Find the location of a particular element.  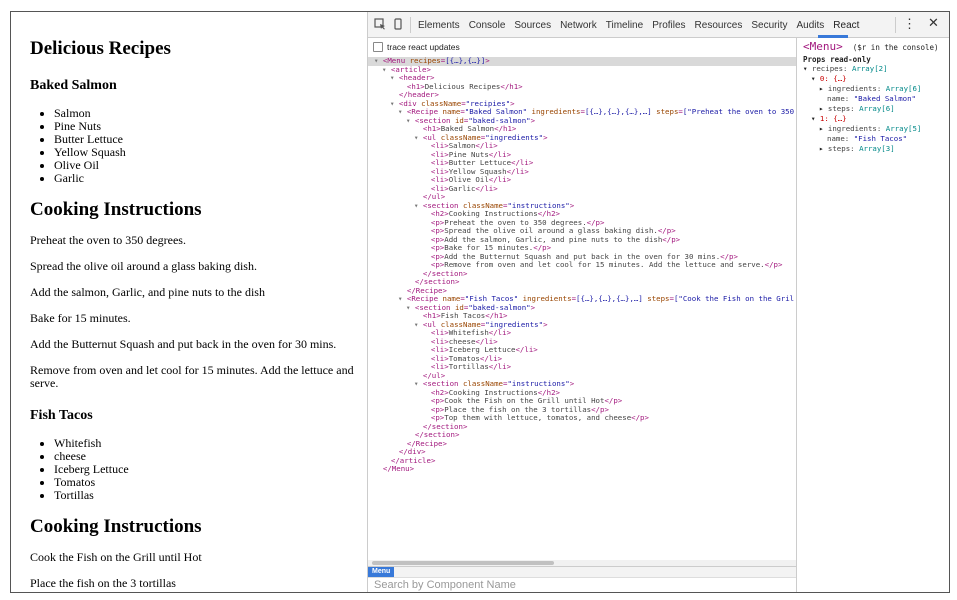

prop-row: ▾ recipes: Array[2] is located at coordinates (862, 69).